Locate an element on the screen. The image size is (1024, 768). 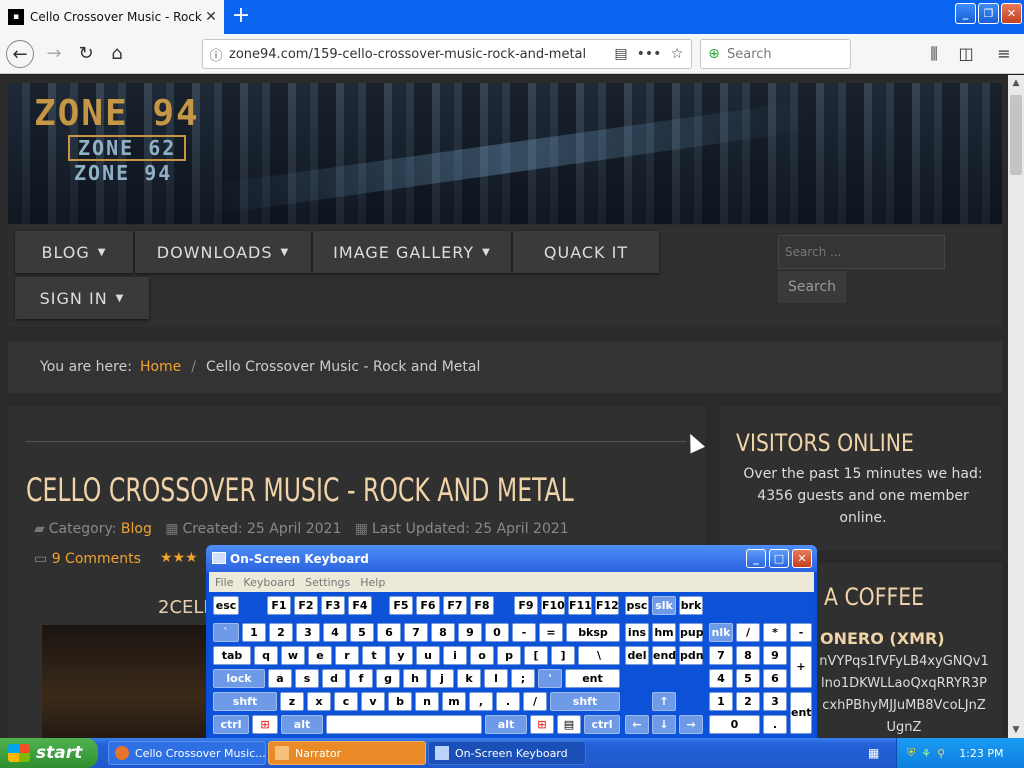
breadcrumb-home-link: Home is located at coordinates (160, 367).